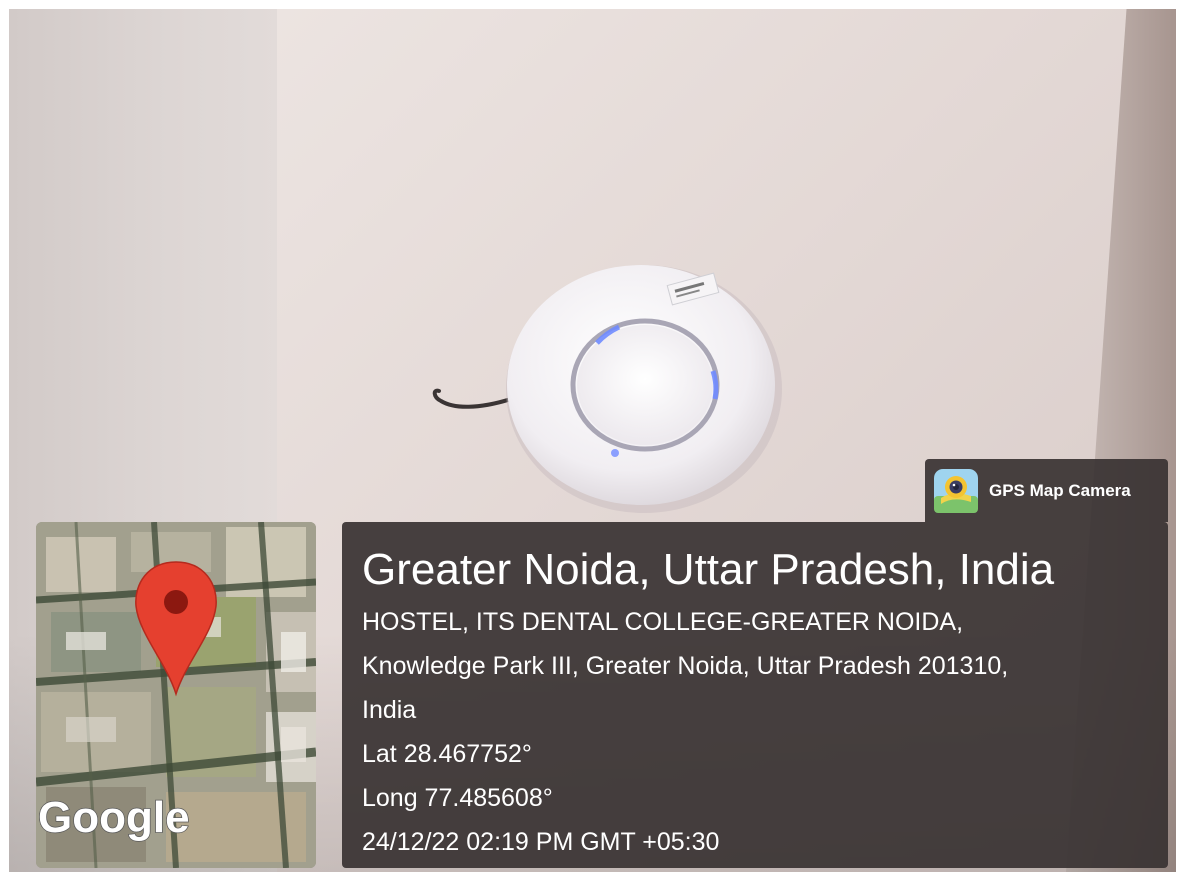 The image size is (1182, 878). I want to click on wifi-access-point, so click(607, 389).